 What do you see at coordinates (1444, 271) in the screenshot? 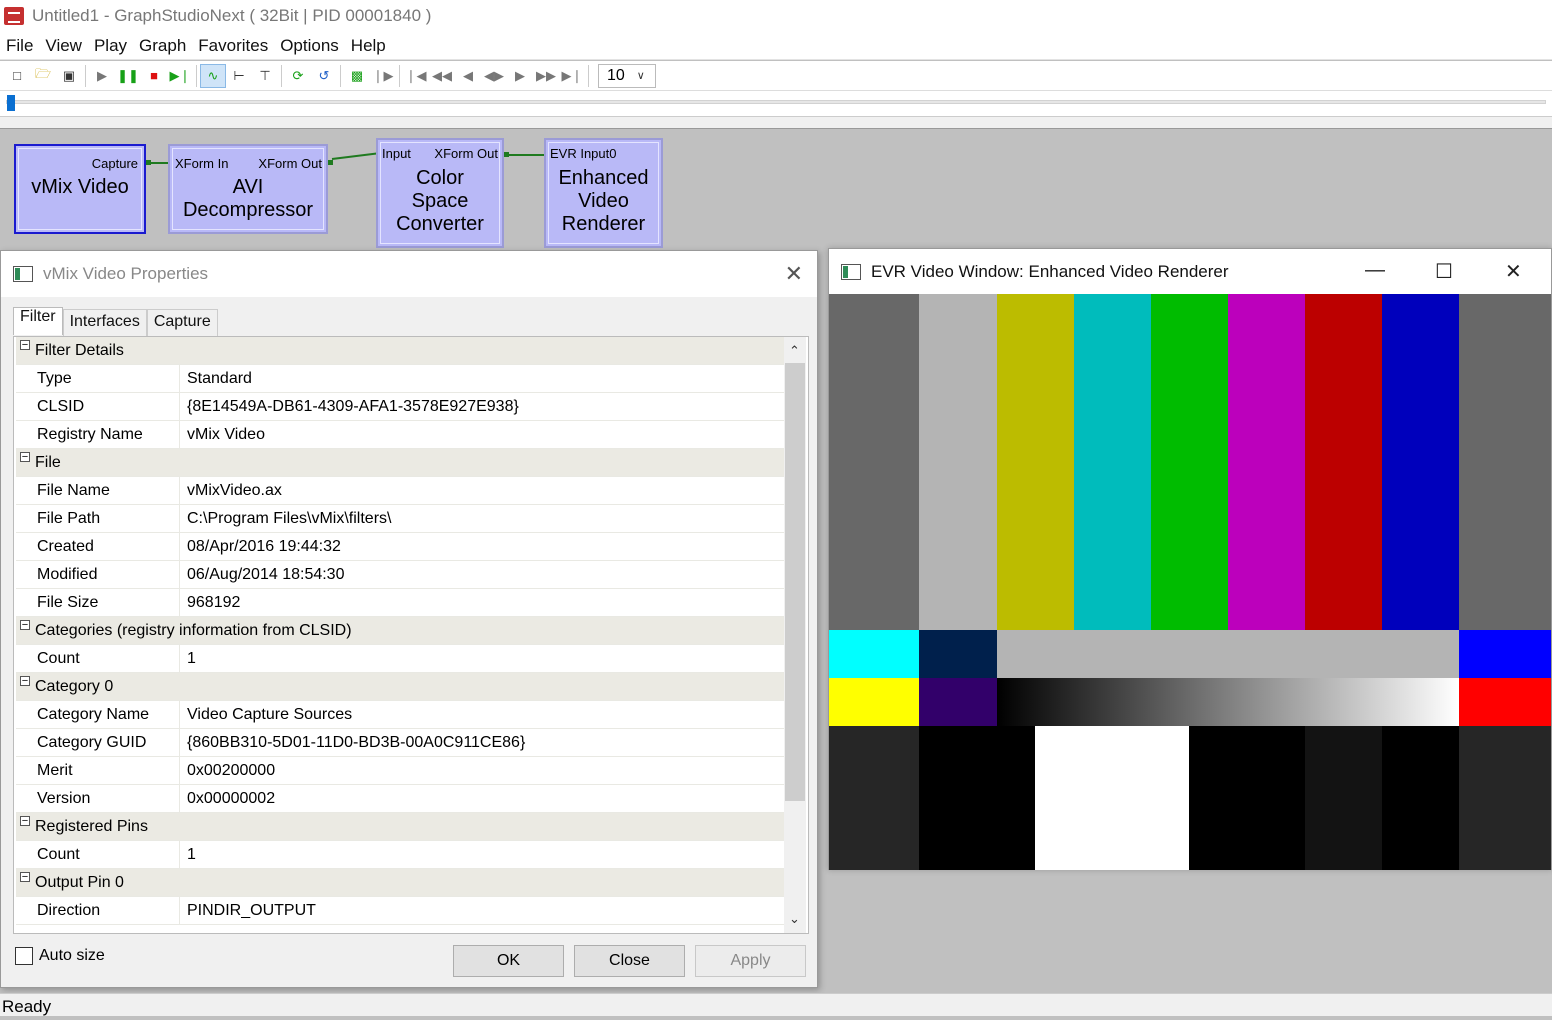
I see `maximize-icon: ☐` at bounding box center [1444, 271].